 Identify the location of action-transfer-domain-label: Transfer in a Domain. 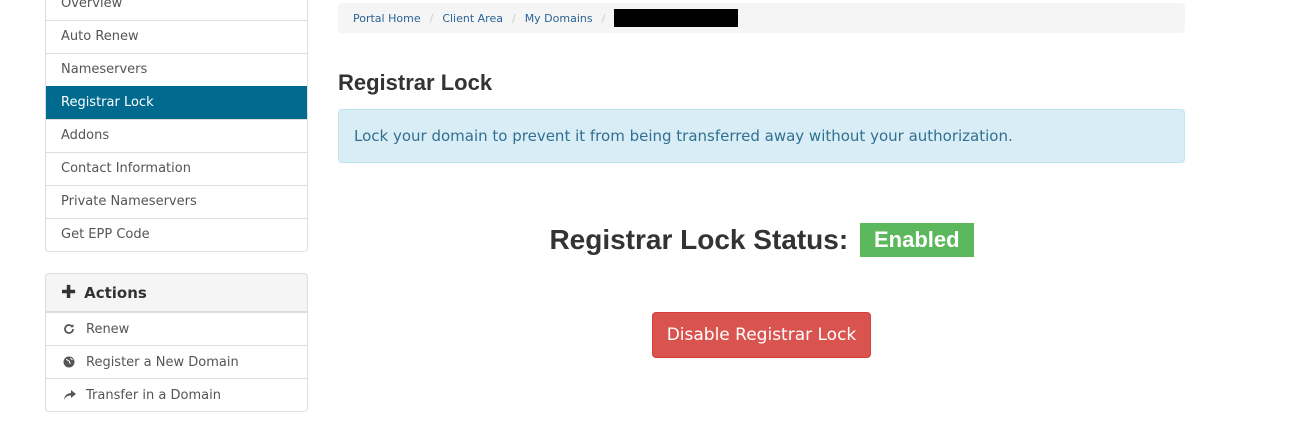
(153, 395).